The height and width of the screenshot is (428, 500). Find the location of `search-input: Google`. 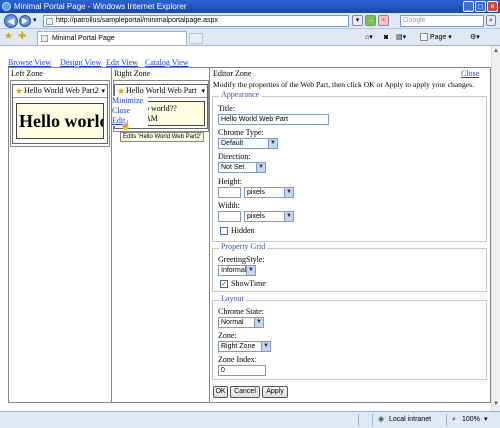

search-input: Google is located at coordinates (442, 21).